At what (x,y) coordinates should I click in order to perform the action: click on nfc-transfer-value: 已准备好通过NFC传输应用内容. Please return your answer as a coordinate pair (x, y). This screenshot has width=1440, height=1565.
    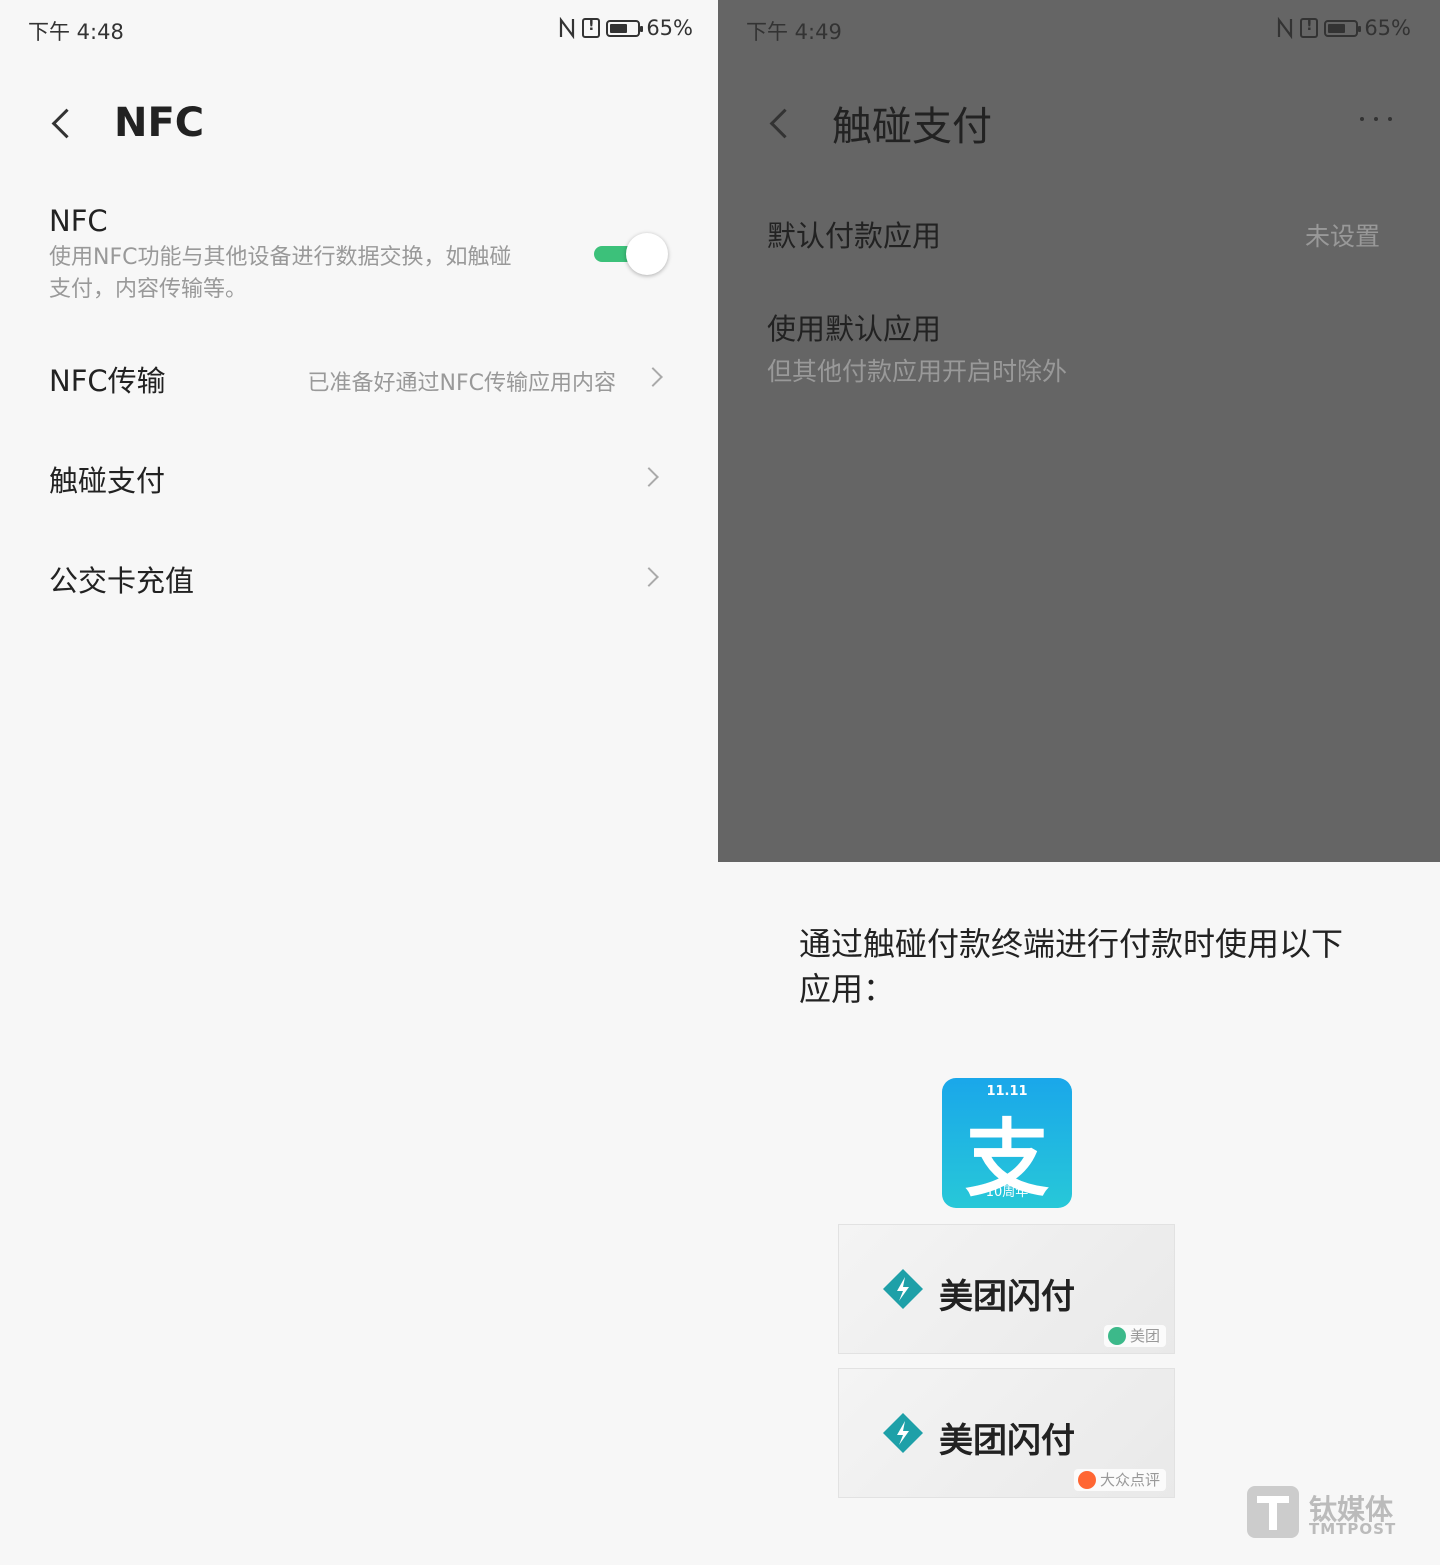
    Looking at the image, I should click on (461, 383).